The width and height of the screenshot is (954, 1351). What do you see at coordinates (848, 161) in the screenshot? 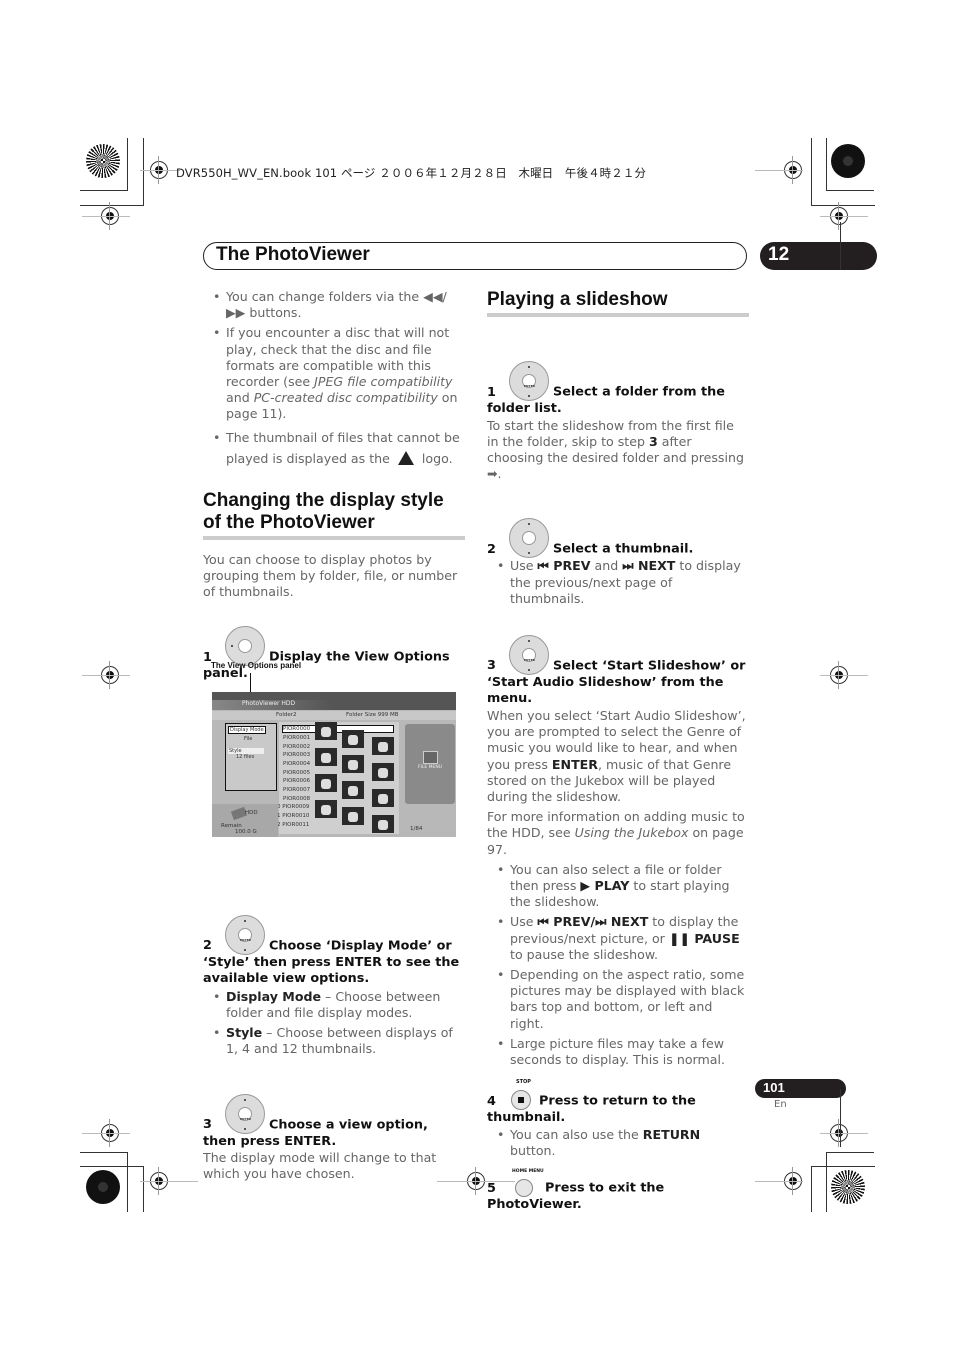
I see `registration-star-top-right` at bounding box center [848, 161].